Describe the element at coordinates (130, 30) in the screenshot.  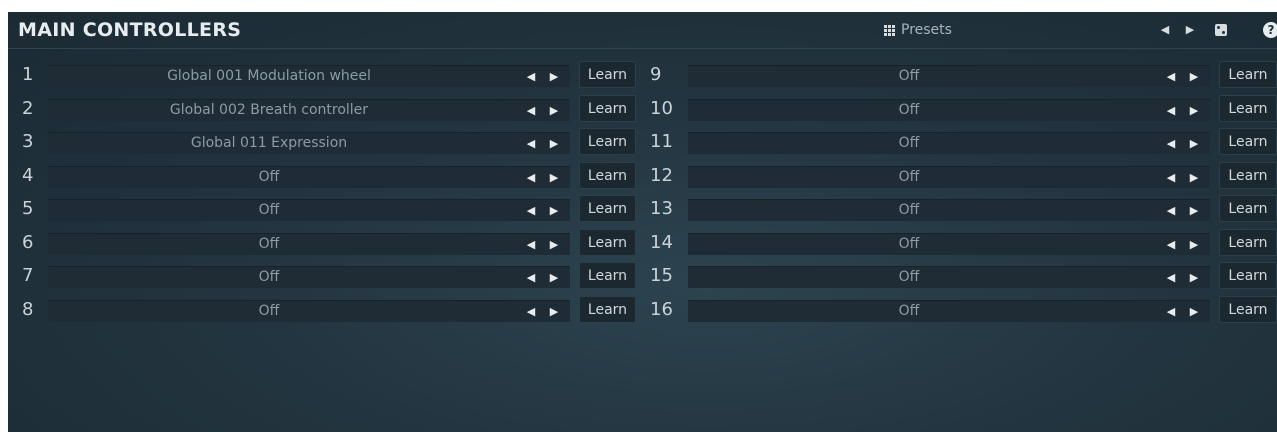
I see `panel-title: MAIN CONTROLLERS` at that location.